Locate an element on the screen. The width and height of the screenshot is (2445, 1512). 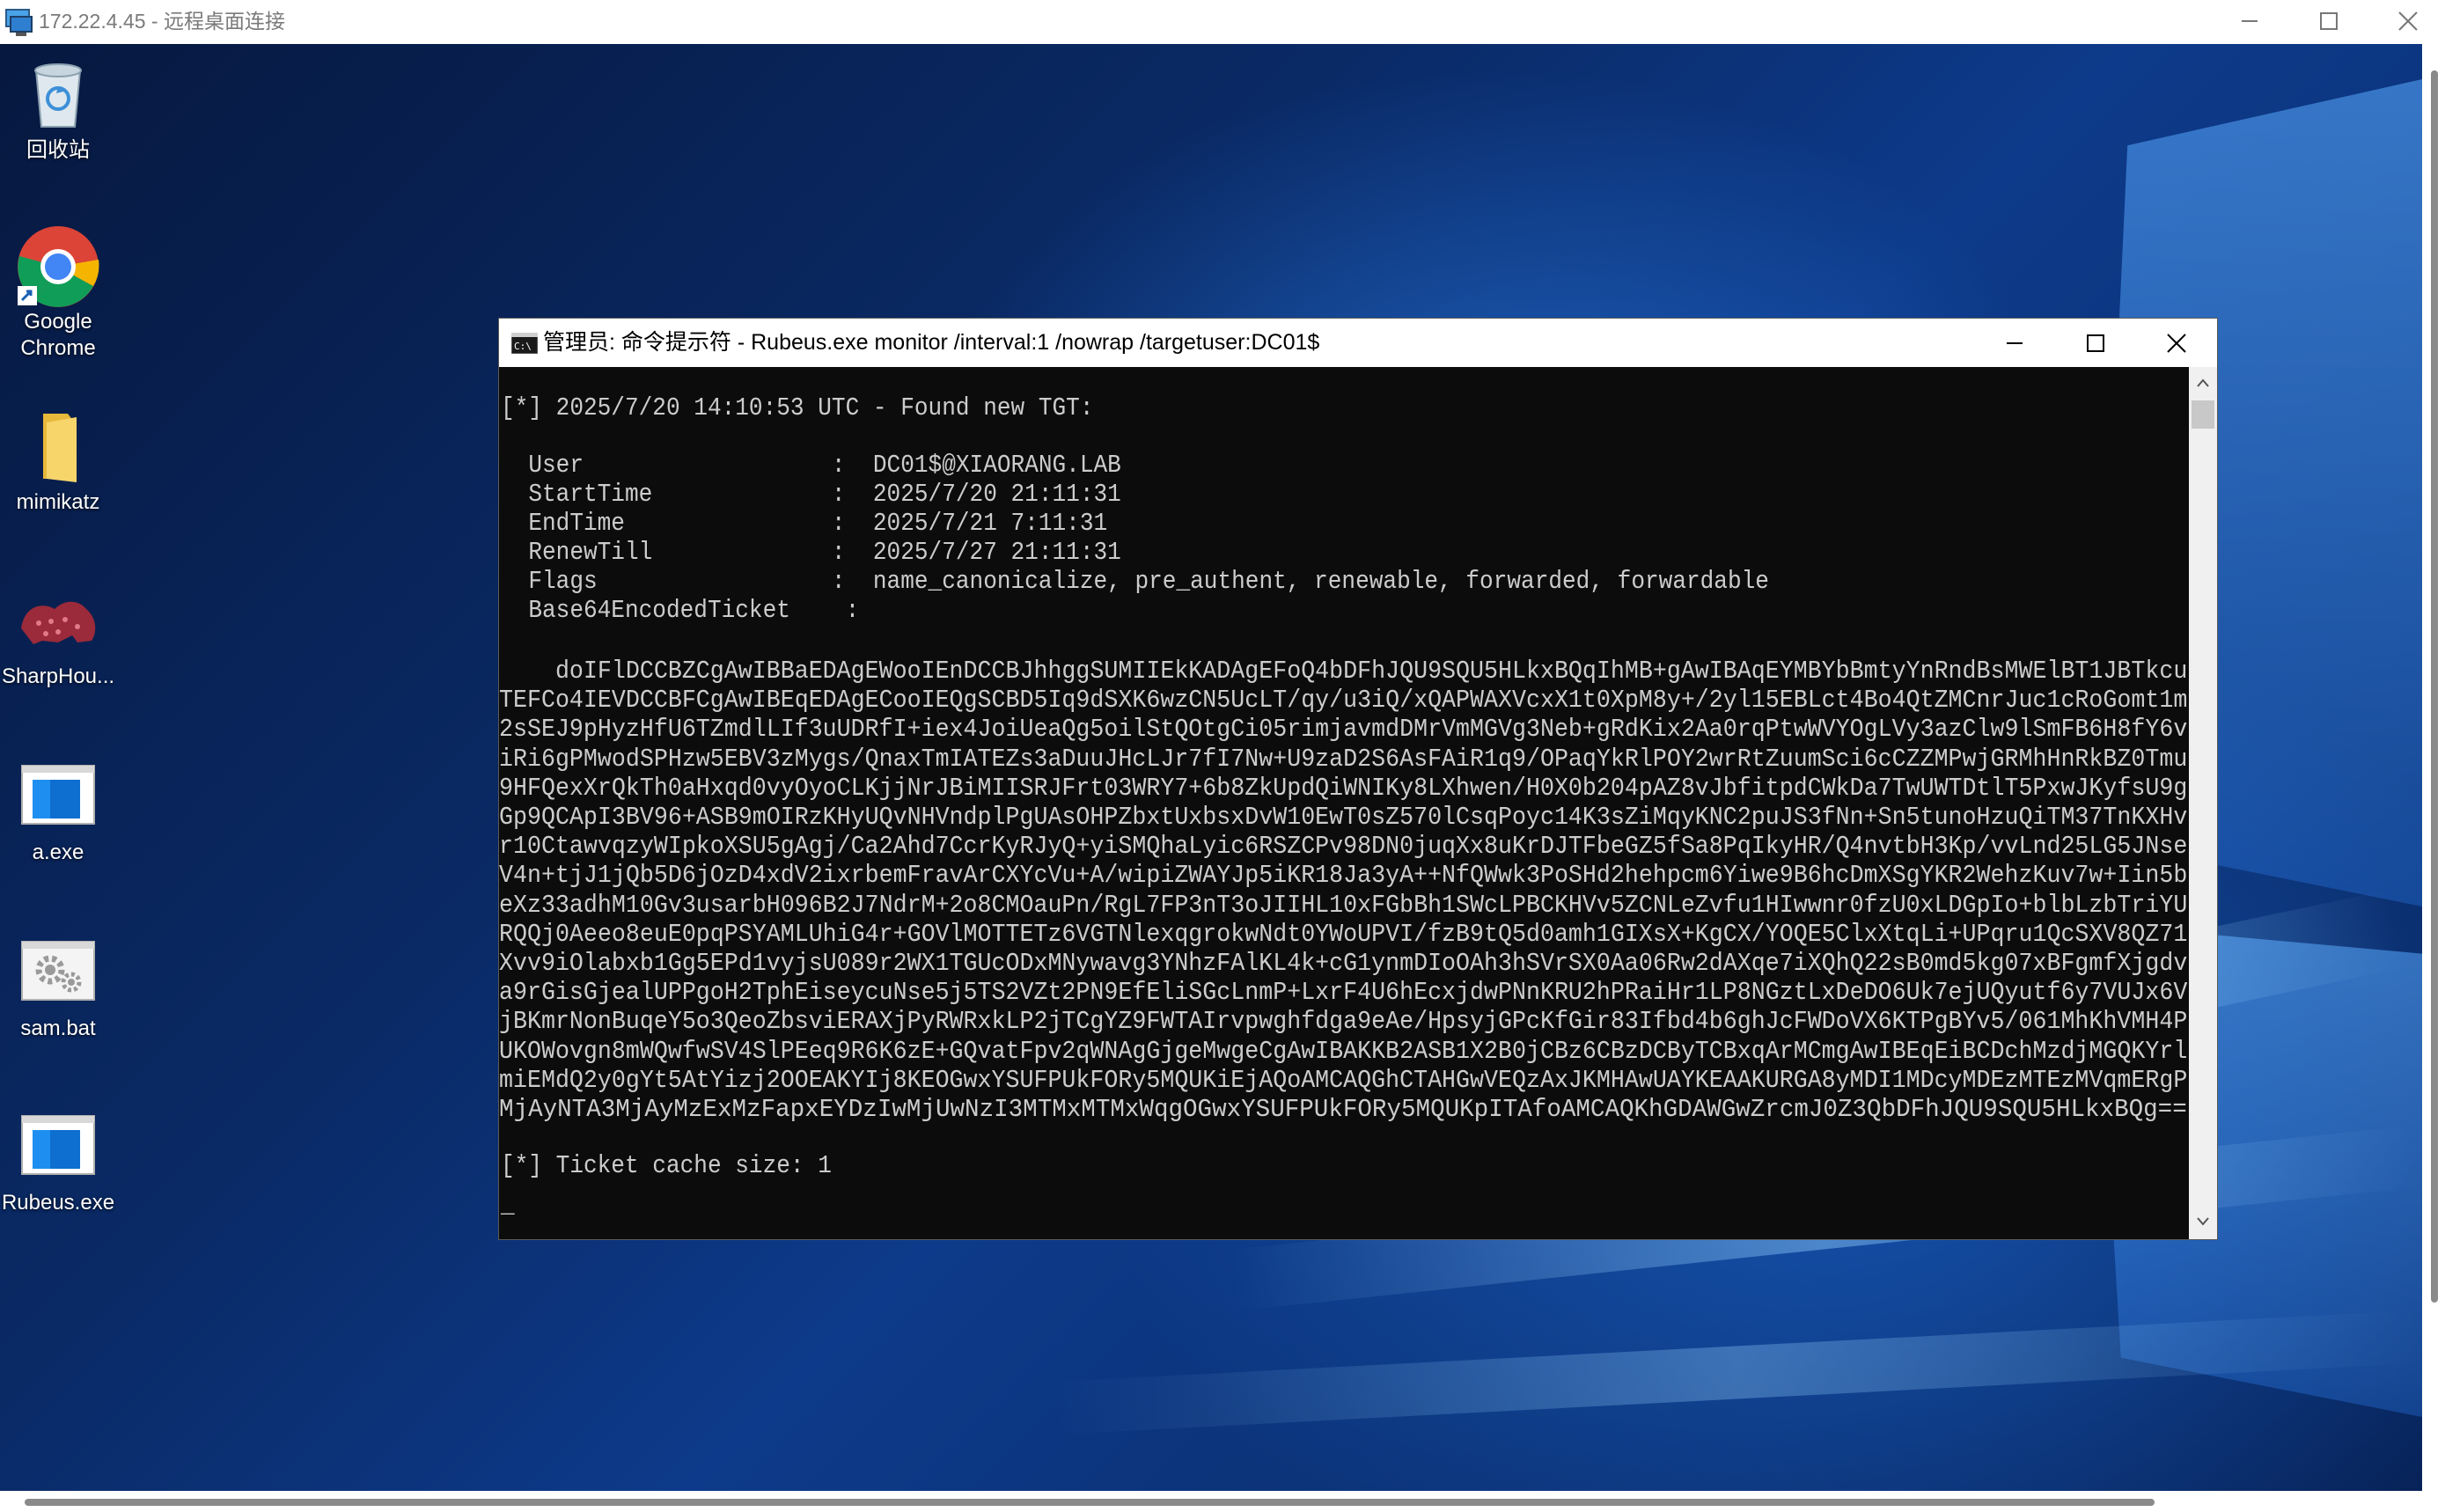
cmd-minimize-button is located at coordinates (2014, 343).